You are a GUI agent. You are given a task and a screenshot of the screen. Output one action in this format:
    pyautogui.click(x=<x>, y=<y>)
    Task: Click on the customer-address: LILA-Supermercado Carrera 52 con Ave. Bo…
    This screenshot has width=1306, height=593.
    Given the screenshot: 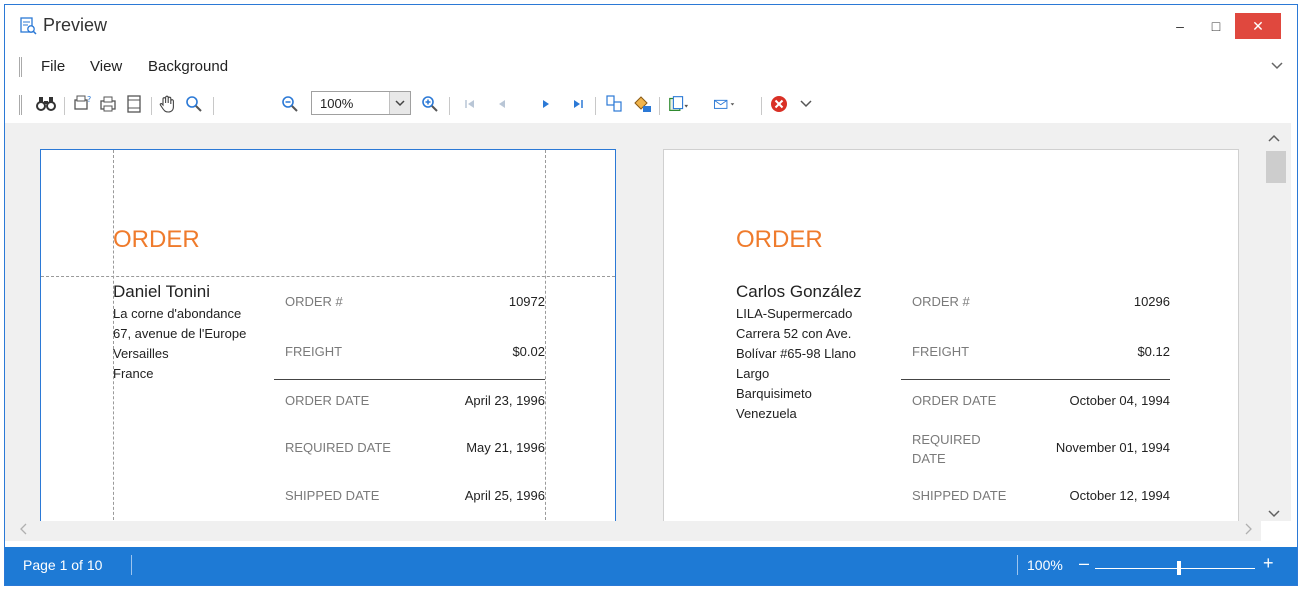 What is the action you would take?
    pyautogui.click(x=796, y=364)
    